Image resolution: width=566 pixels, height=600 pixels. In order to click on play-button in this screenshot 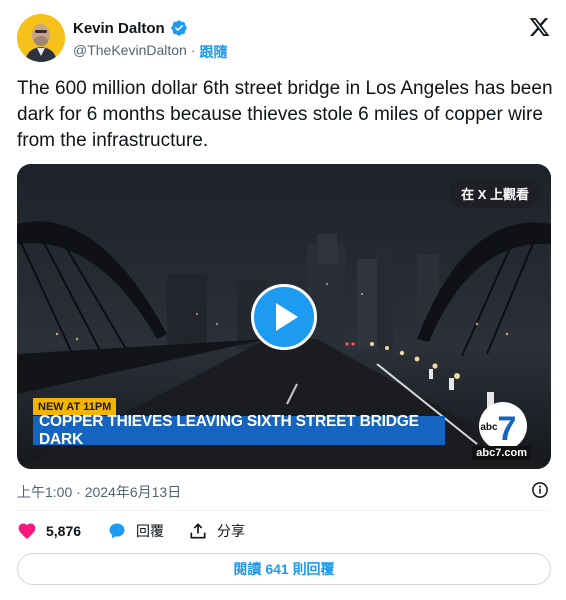, I will do `click(284, 317)`.